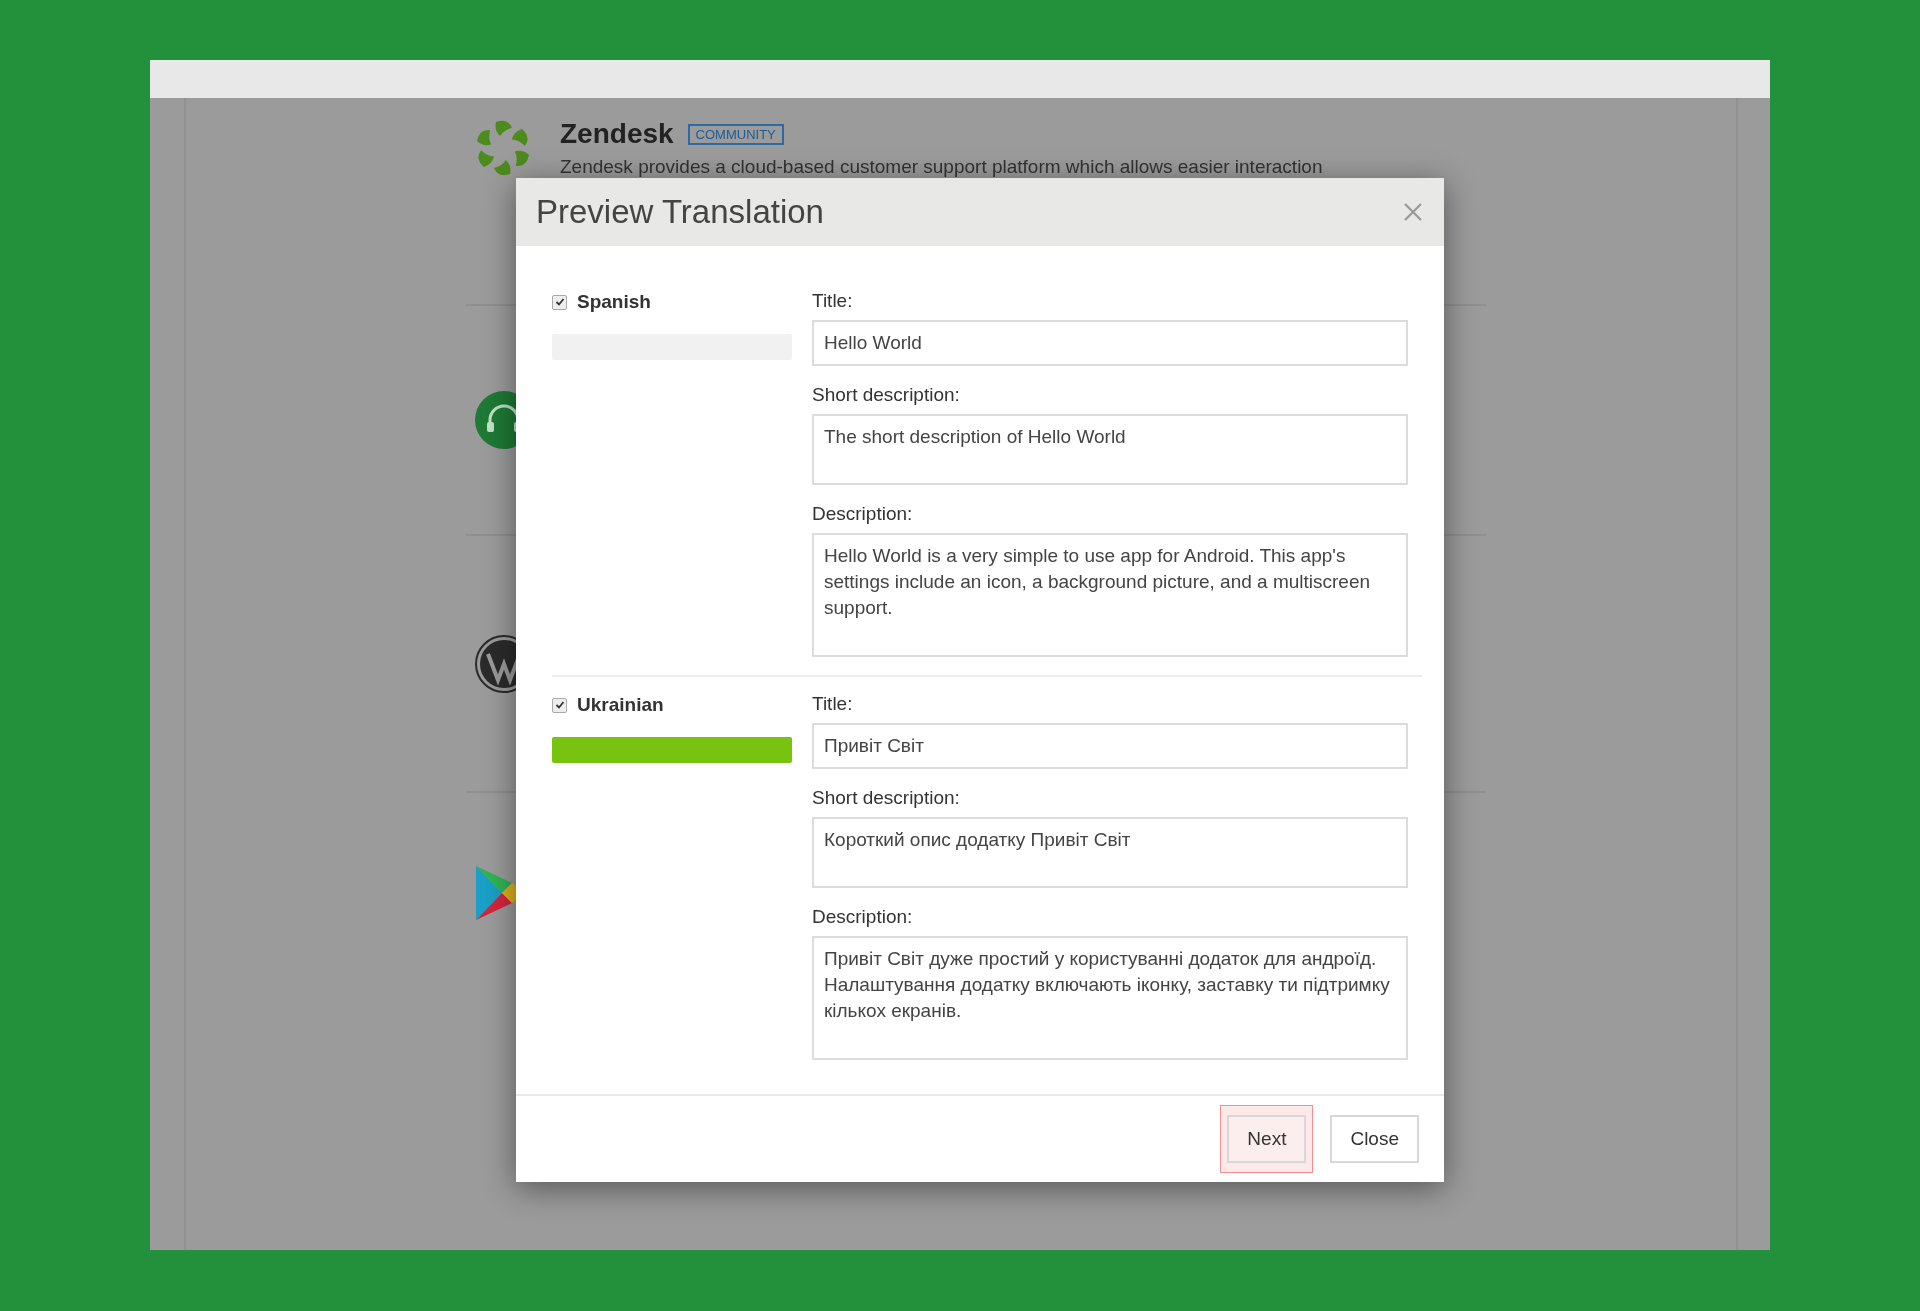 The height and width of the screenshot is (1311, 1920). I want to click on title-field: Привіт Світ, so click(1110, 746).